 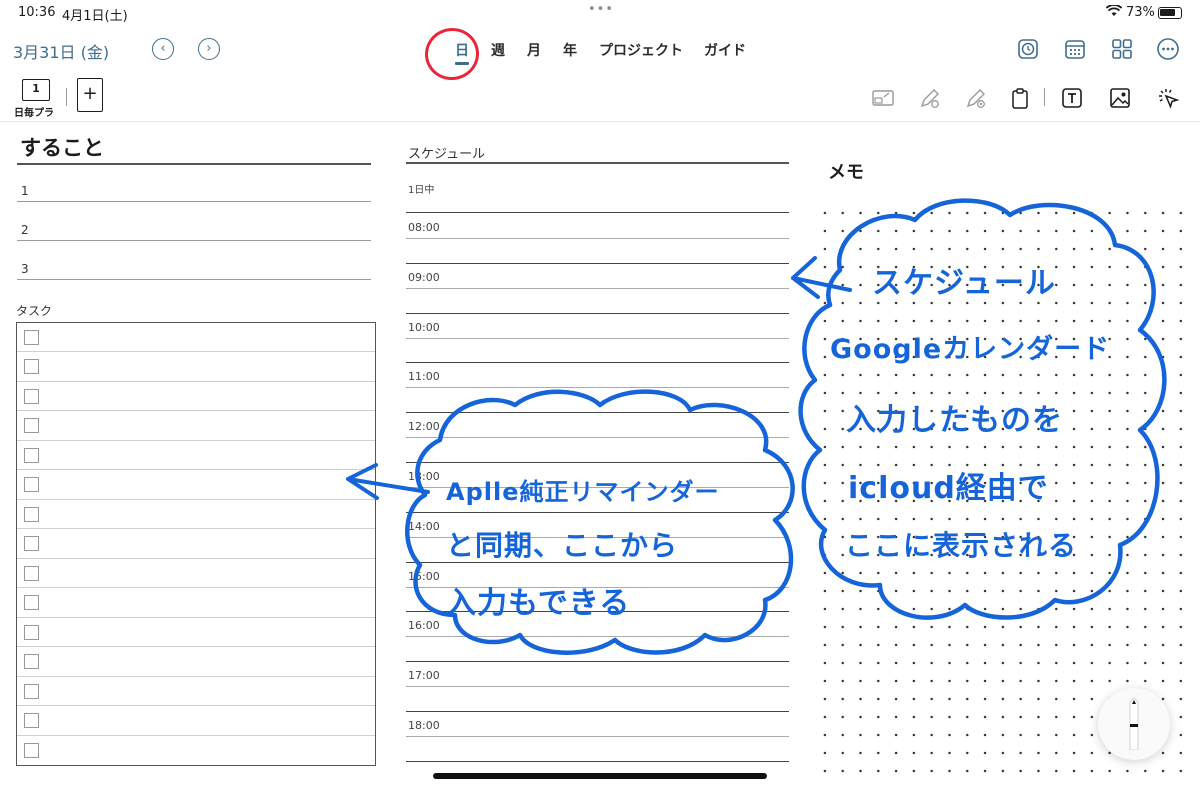 I want to click on highlight-circle-annotation, so click(x=452, y=54).